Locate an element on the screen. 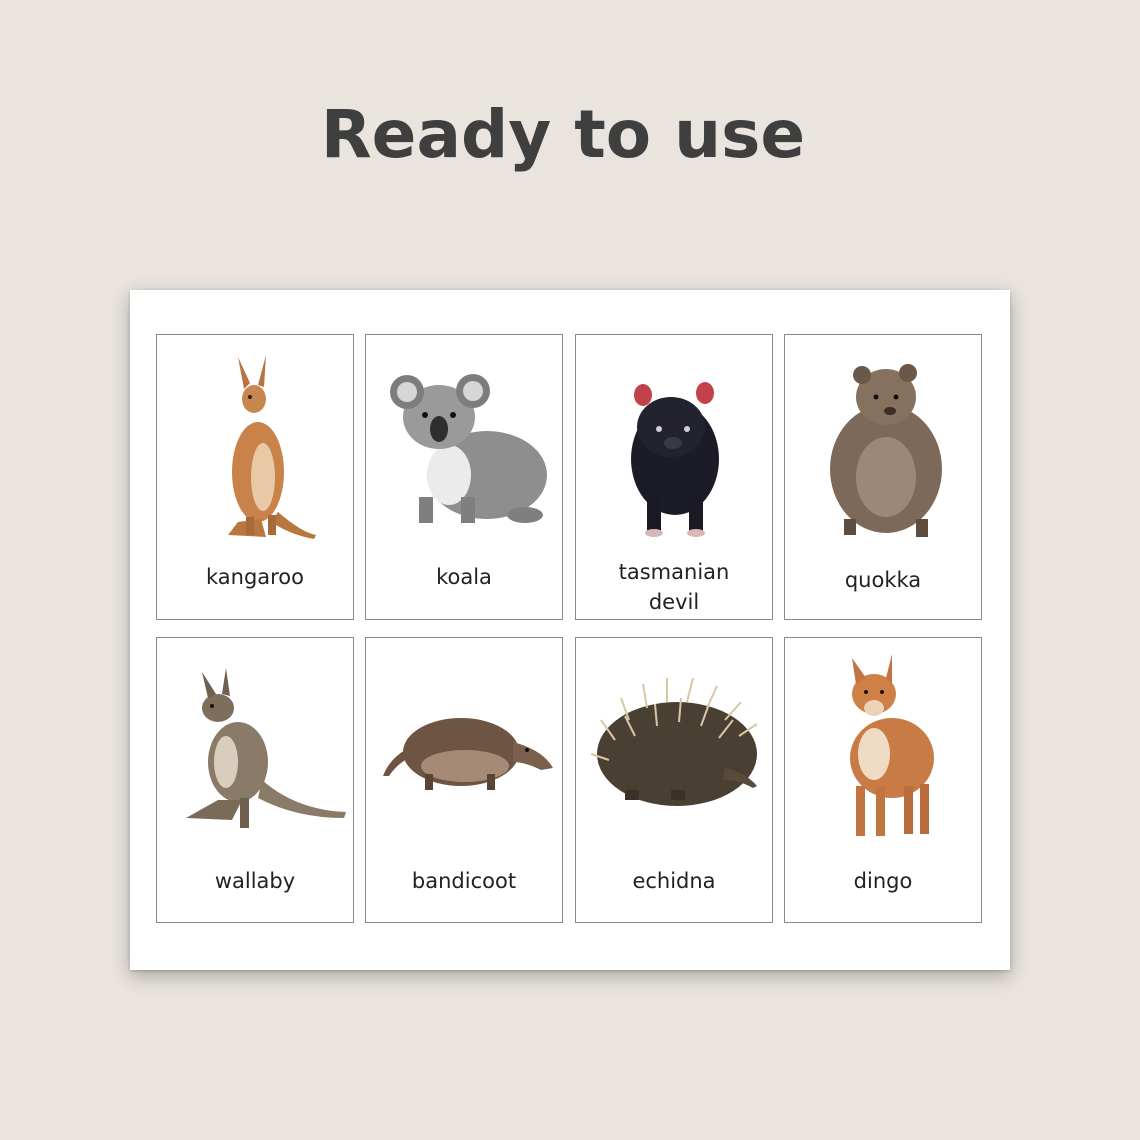  card-label: koala is located at coordinates (464, 577).